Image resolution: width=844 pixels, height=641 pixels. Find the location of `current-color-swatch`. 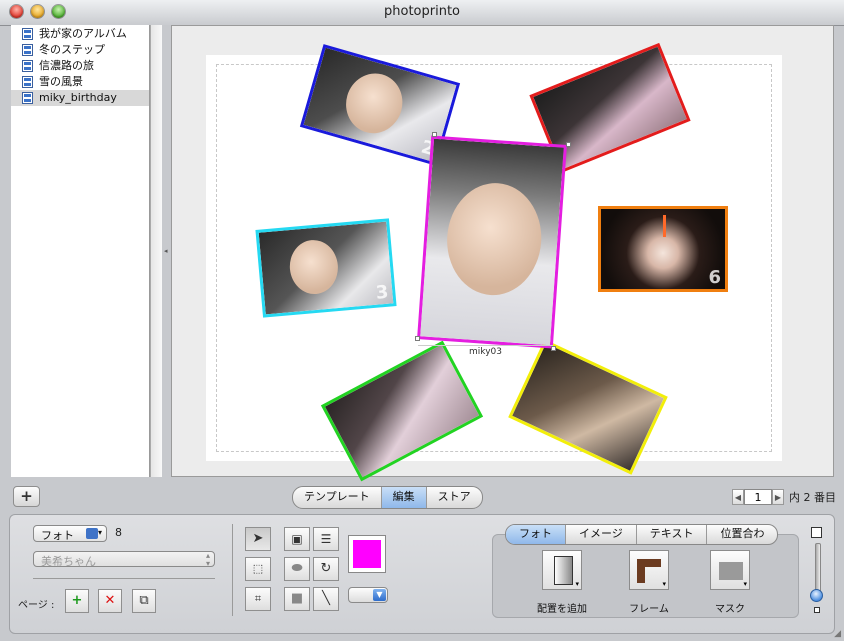

current-color-swatch is located at coordinates (367, 554).